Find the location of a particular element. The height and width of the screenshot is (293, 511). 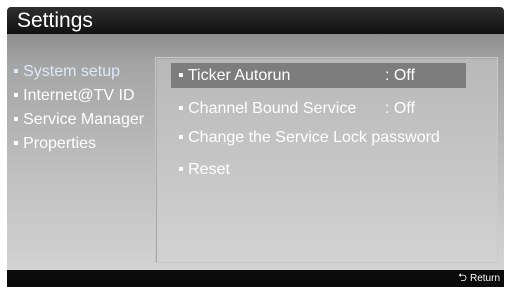

title-bar: Settings is located at coordinates (255, 20).